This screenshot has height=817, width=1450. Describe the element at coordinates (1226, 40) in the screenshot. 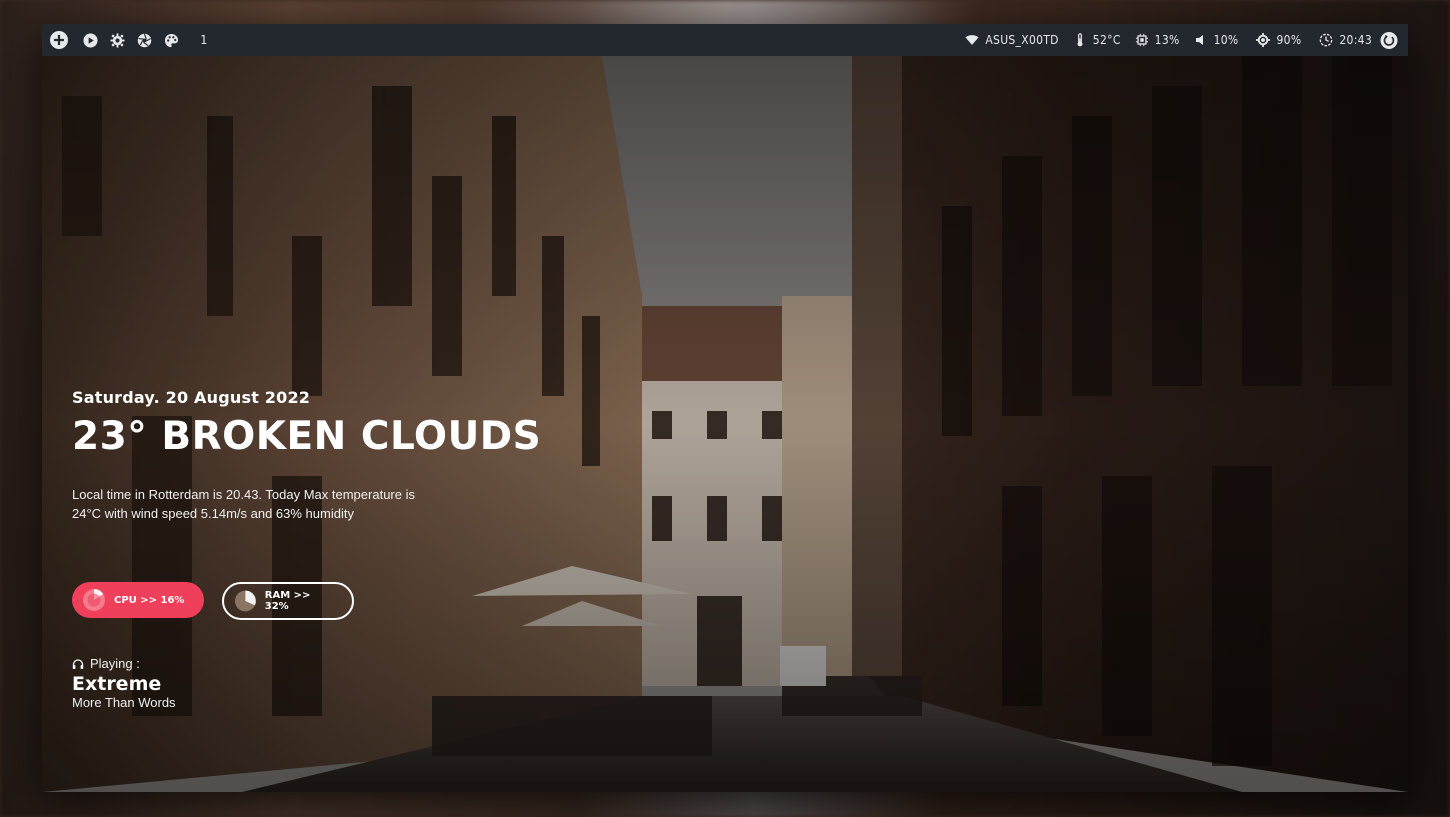

I see `volume-label: 10%` at that location.